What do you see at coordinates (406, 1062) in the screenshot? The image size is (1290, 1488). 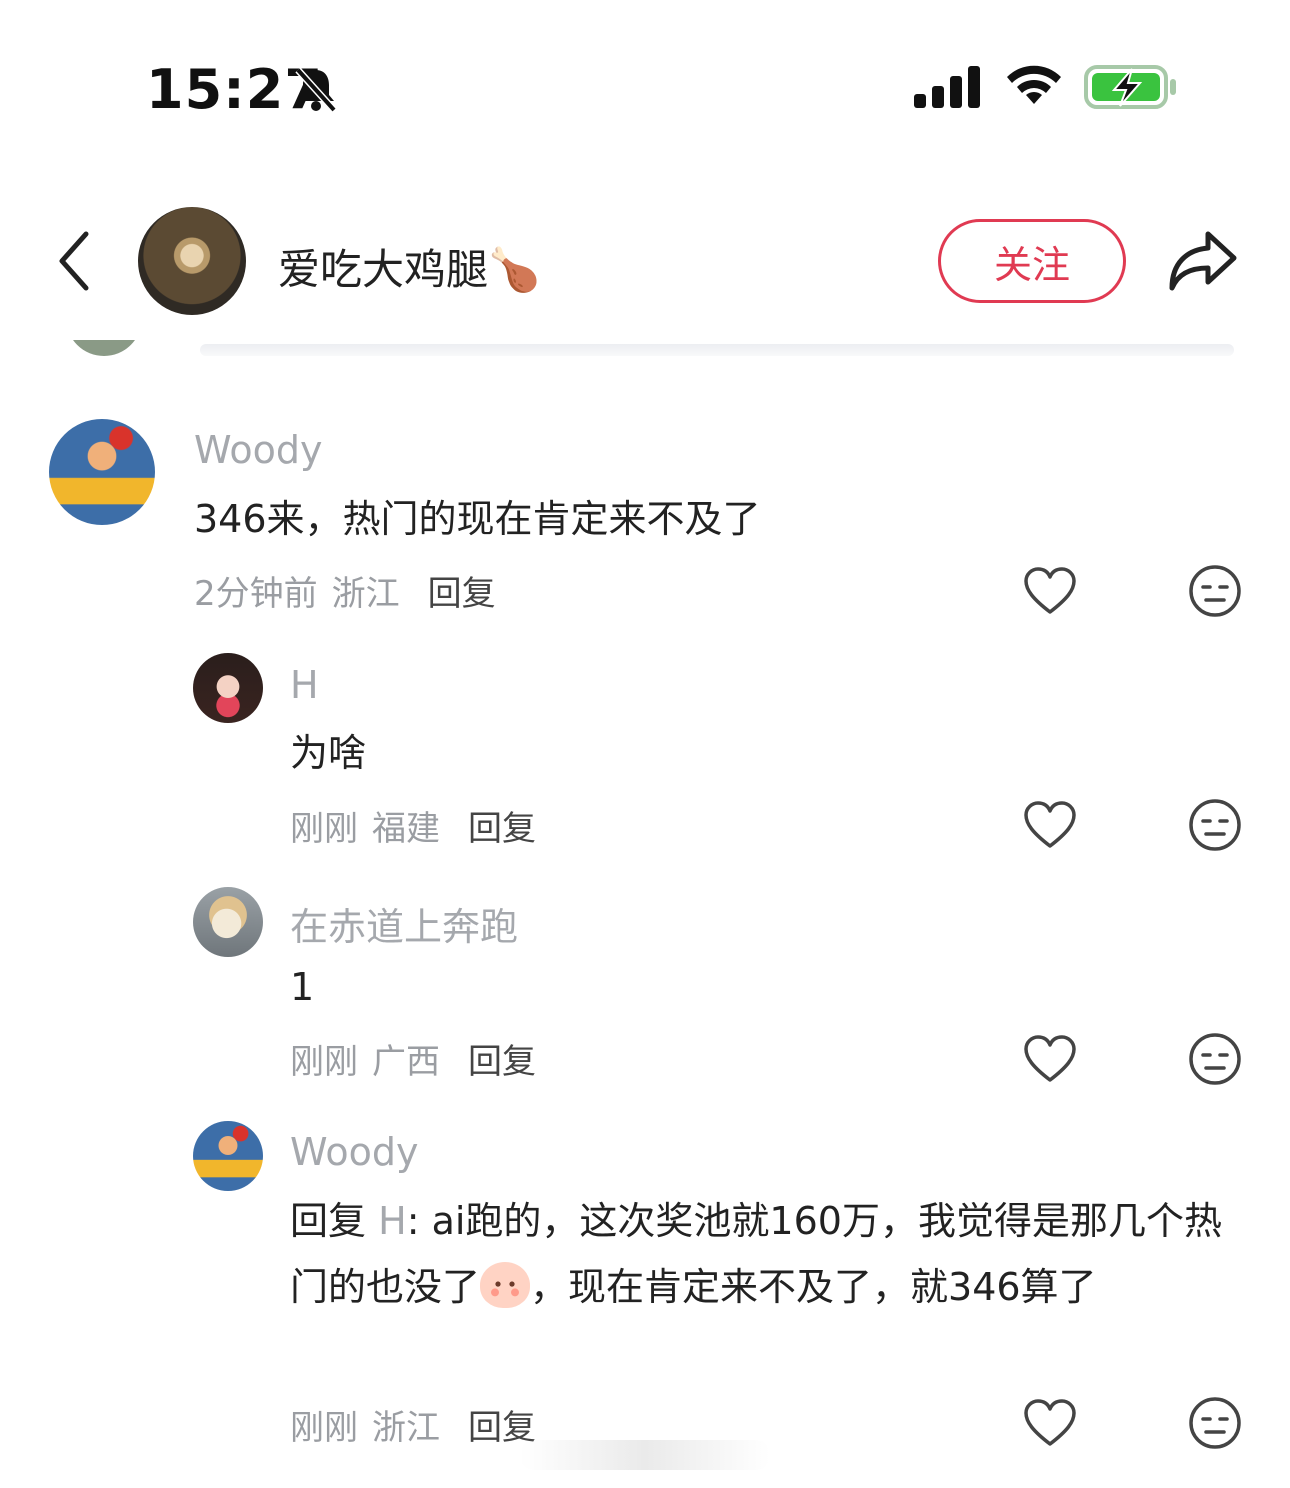 I see `reply-region: 广西` at bounding box center [406, 1062].